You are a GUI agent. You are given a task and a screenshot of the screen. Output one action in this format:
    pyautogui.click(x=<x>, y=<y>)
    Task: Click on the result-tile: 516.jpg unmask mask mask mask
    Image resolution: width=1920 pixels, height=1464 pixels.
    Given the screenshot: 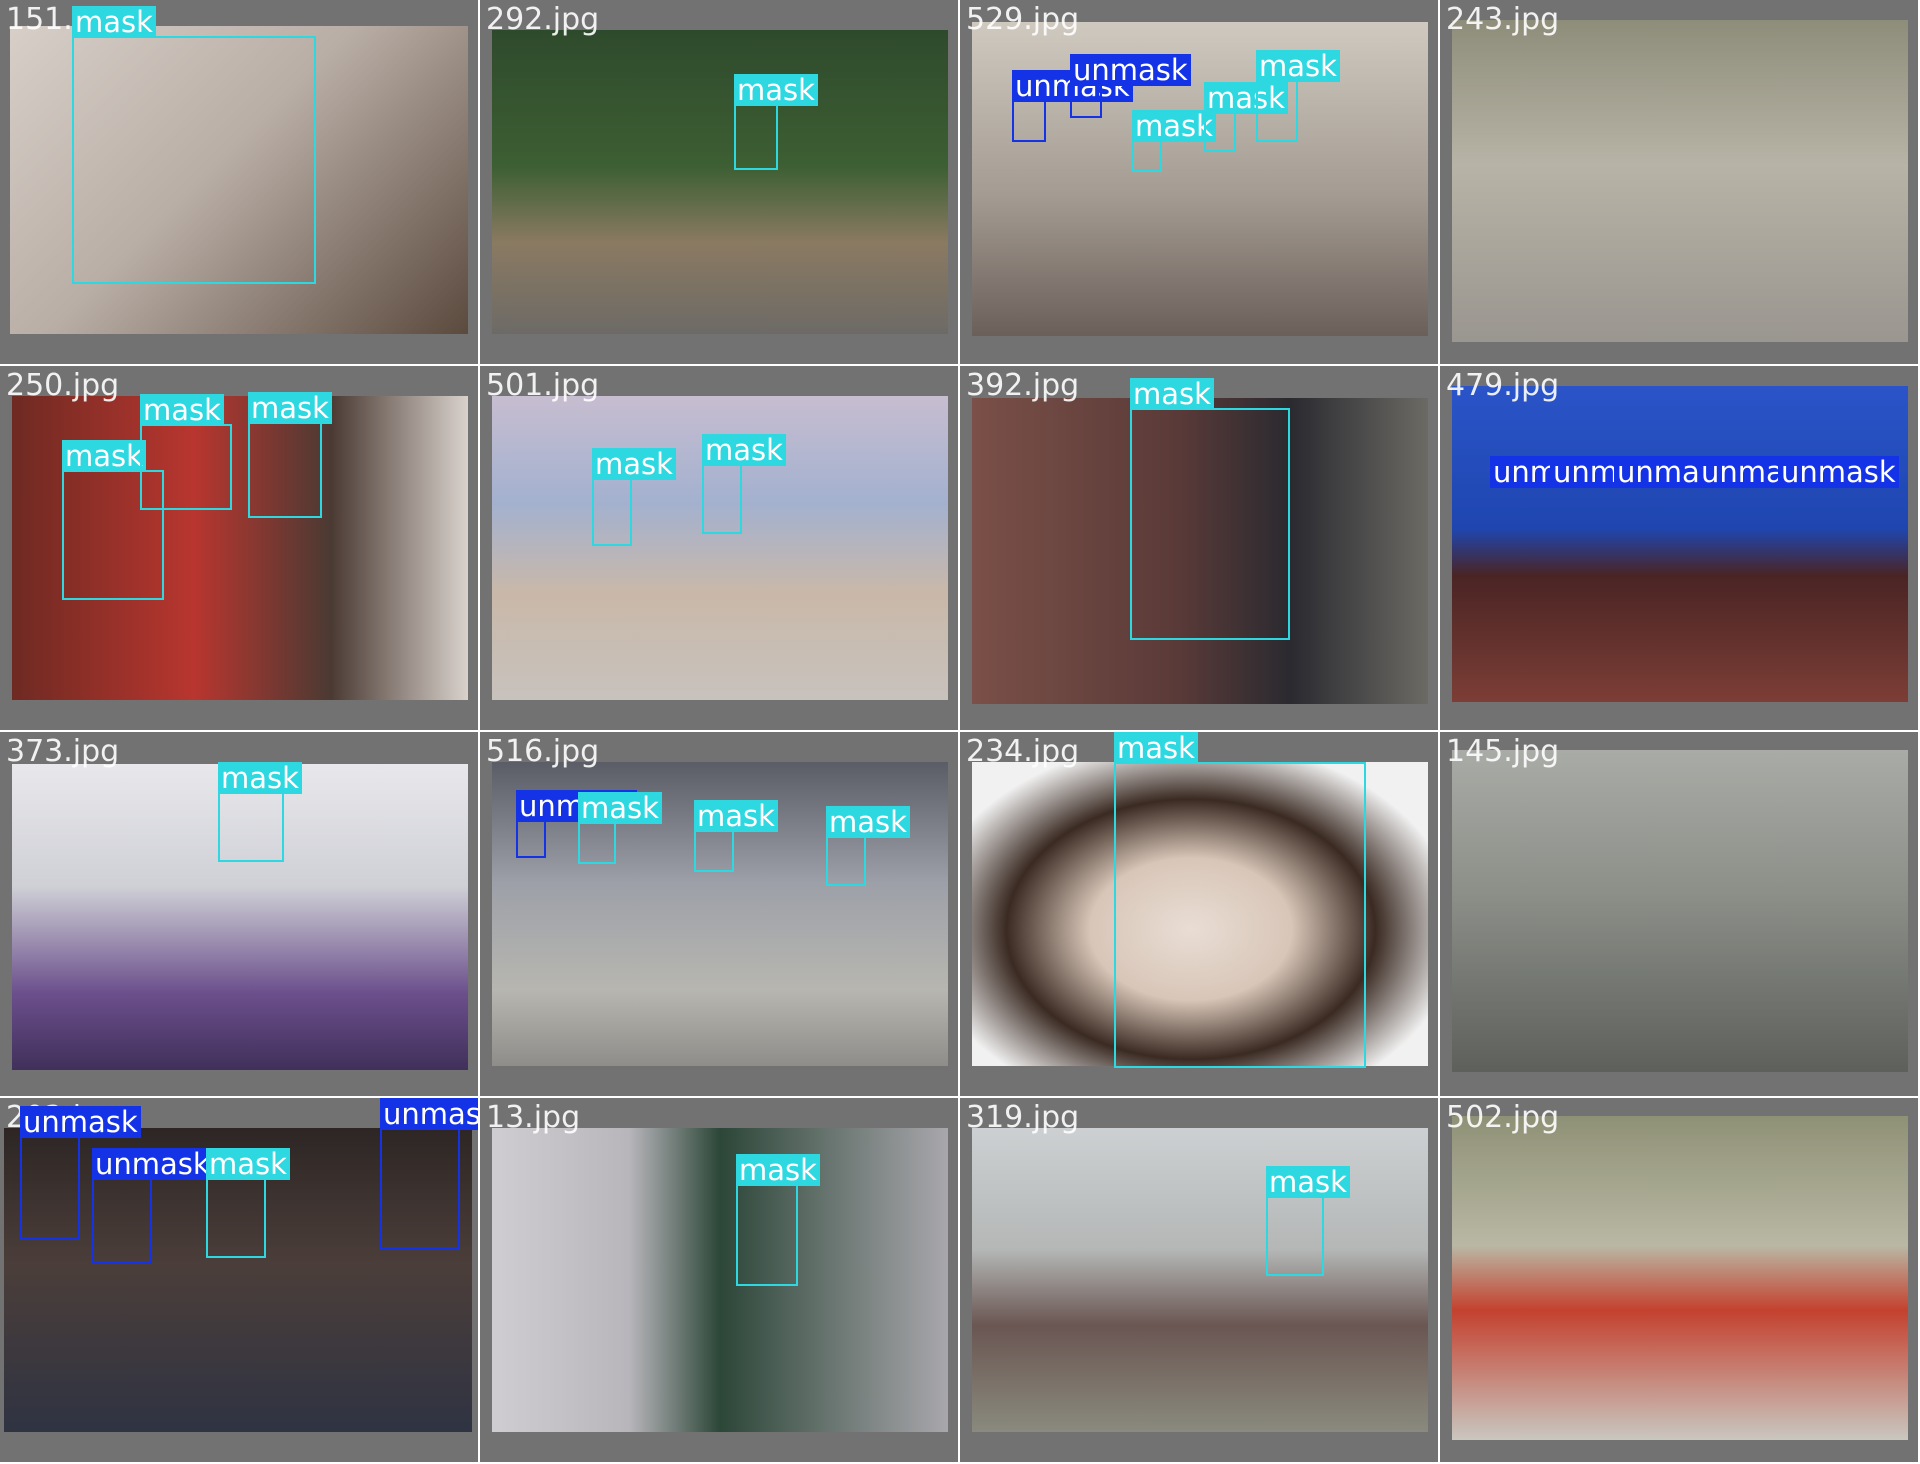 What is the action you would take?
    pyautogui.click(x=719, y=914)
    